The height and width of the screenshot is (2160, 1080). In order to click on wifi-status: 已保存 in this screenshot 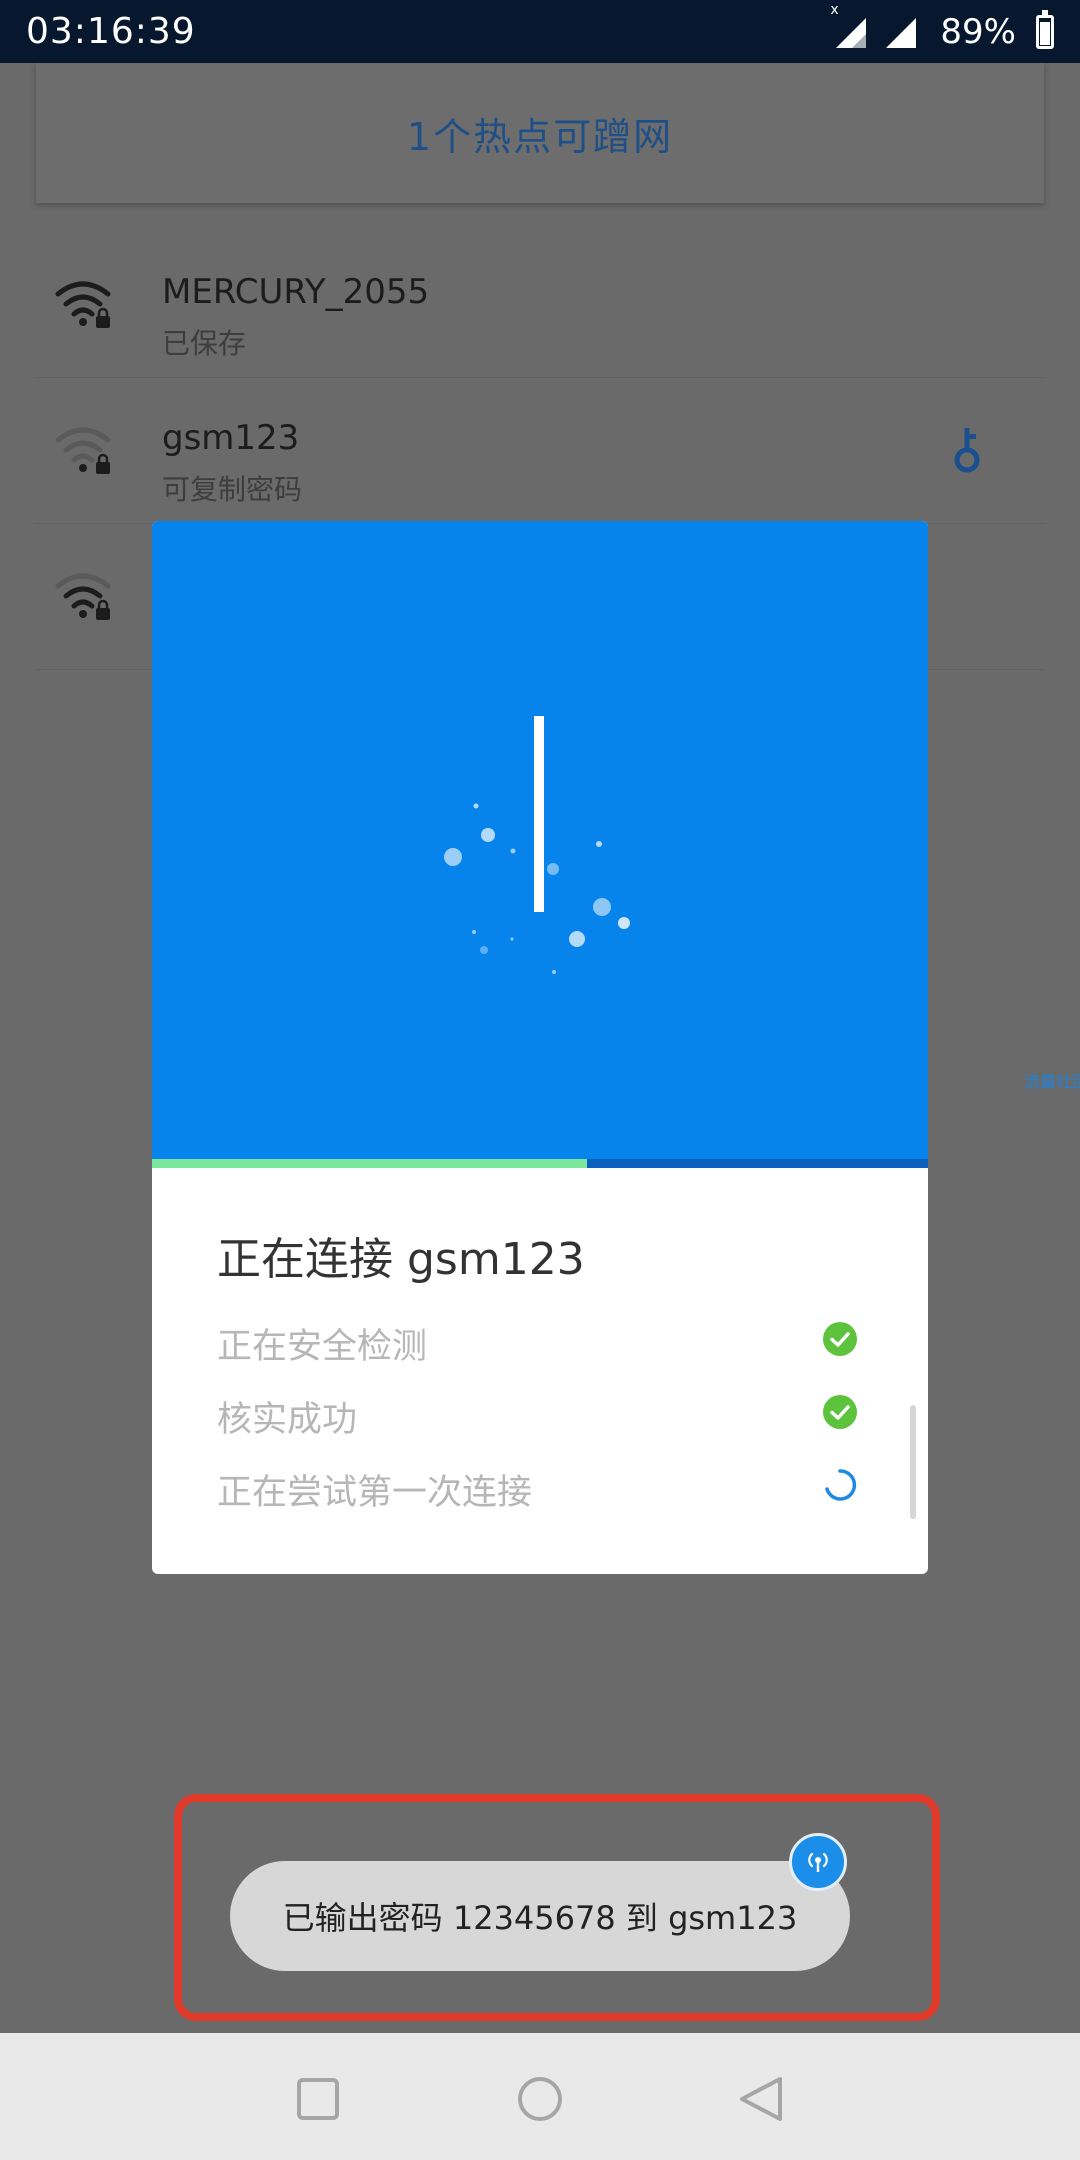, I will do `click(204, 343)`.